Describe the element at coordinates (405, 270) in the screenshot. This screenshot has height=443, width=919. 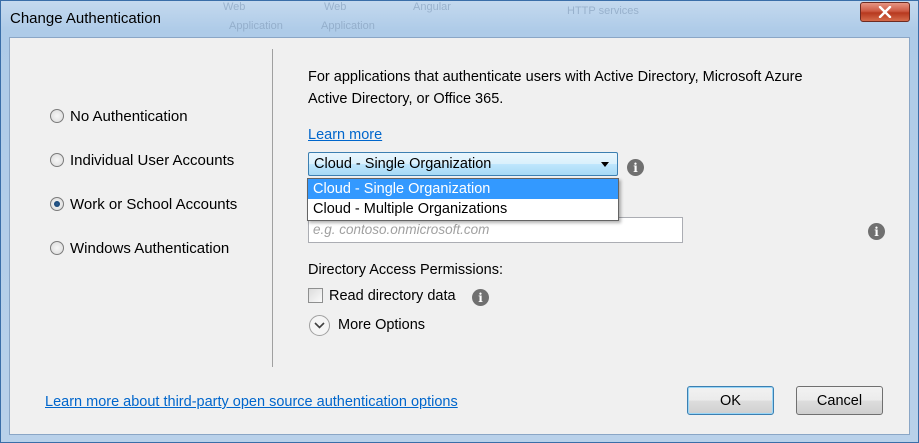
I see `permissions-label: Directory Access Permissions:` at that location.